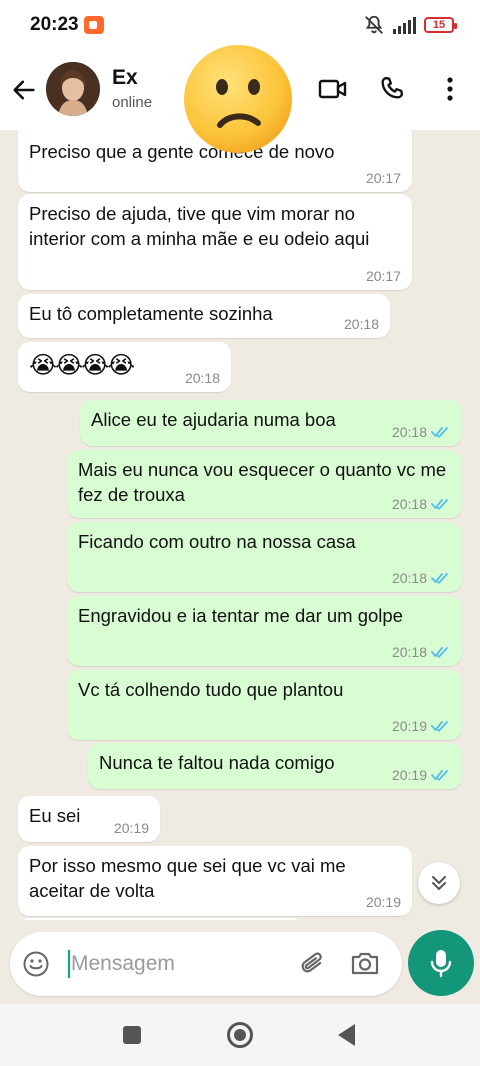 The width and height of the screenshot is (480, 1066). I want to click on text-cursor, so click(69, 964).